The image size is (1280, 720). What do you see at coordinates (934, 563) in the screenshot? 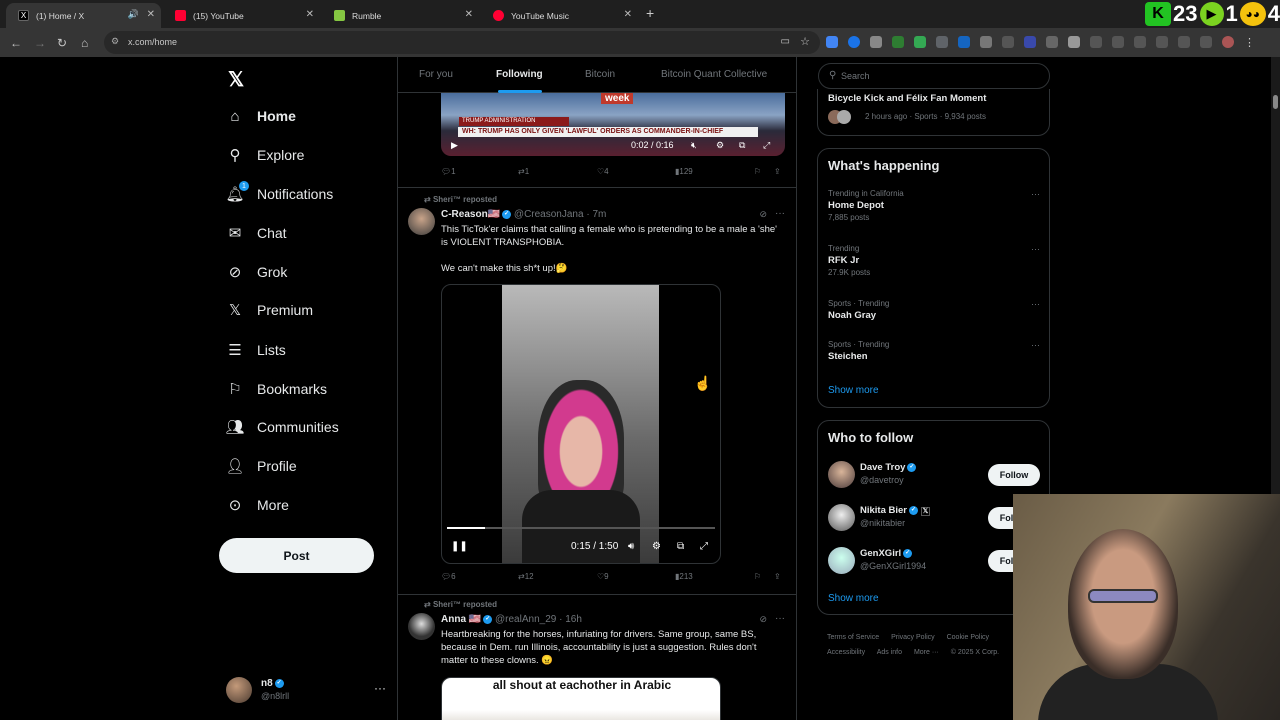
I see `follow-suggestion: GenXGirl✓ @GenXGirl1994 Follow` at bounding box center [934, 563].